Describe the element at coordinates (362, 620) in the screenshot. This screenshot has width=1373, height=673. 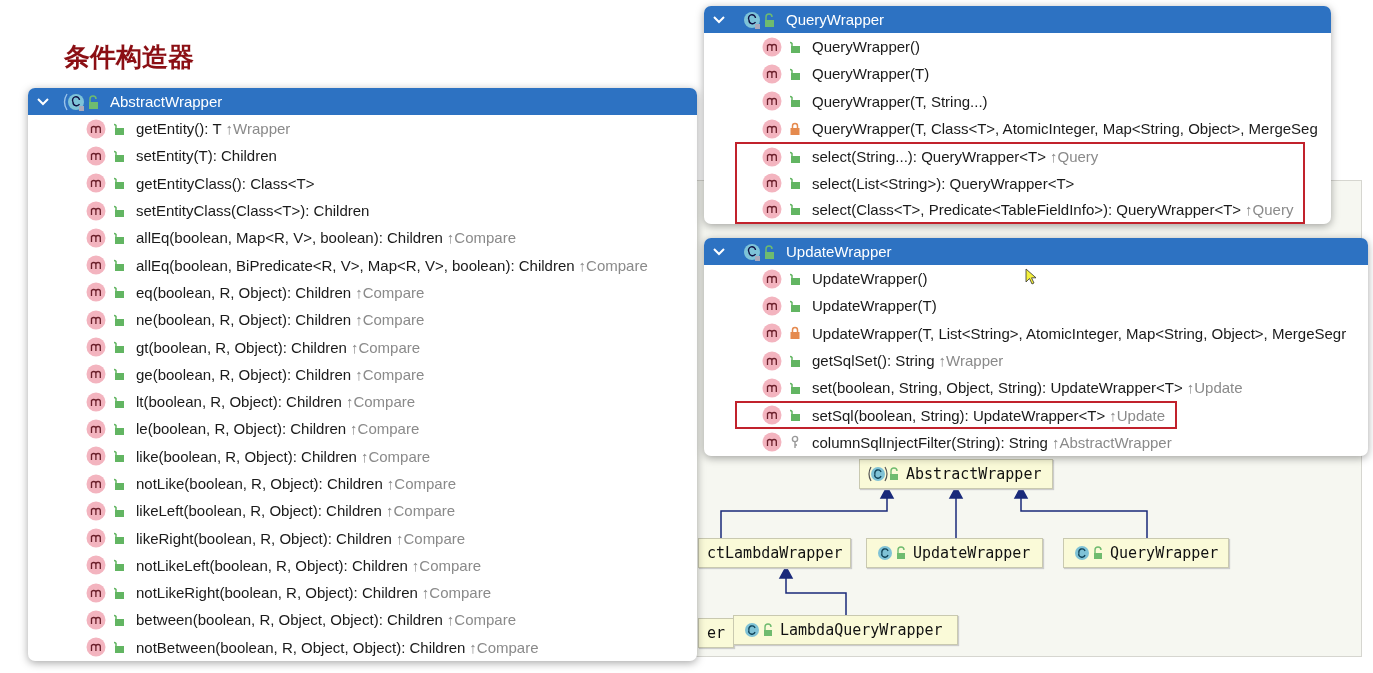
I see `member-row: between(boolean, R, Object, Object): Children ↑Compare` at that location.